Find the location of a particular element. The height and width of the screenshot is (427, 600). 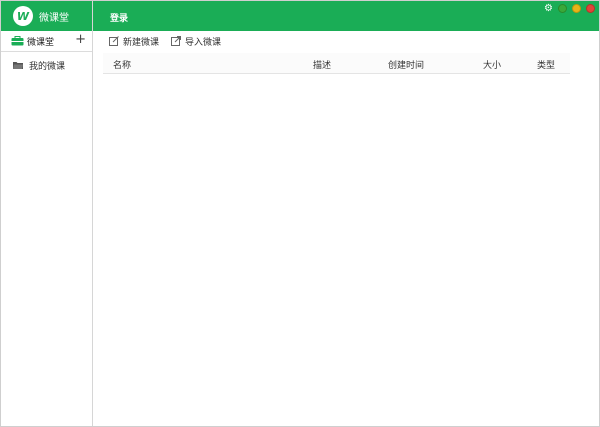

sidebar-header: 微课堂 + is located at coordinates (46, 41).